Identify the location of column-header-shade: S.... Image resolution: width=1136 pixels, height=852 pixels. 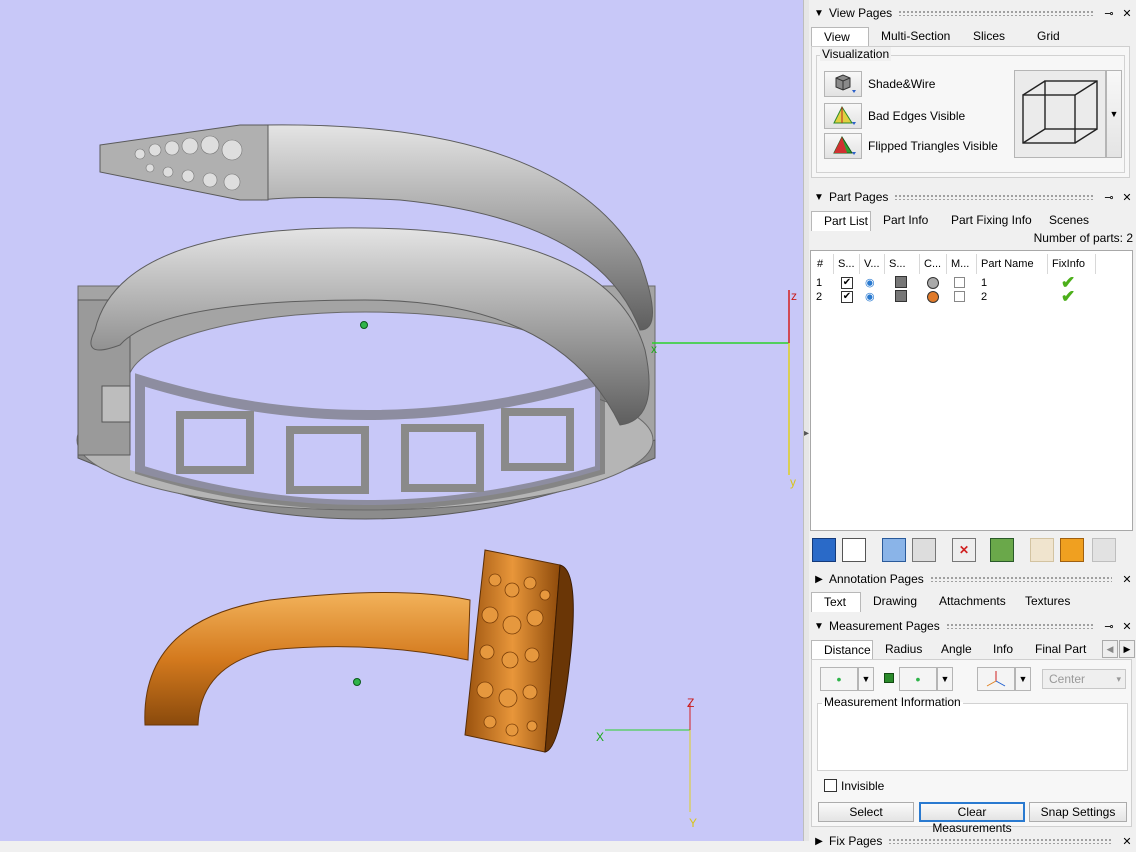
(902, 264).